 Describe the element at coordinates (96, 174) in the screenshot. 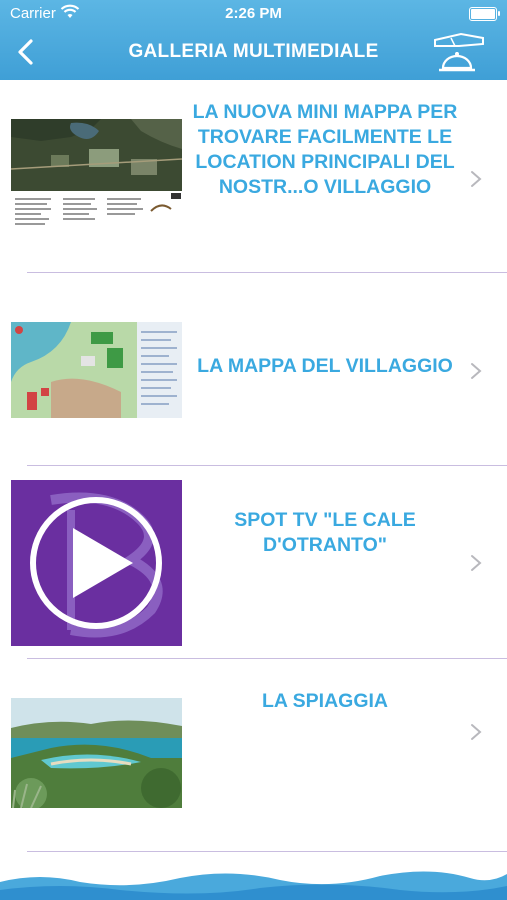

I see `aerial-map-thumbnail` at that location.